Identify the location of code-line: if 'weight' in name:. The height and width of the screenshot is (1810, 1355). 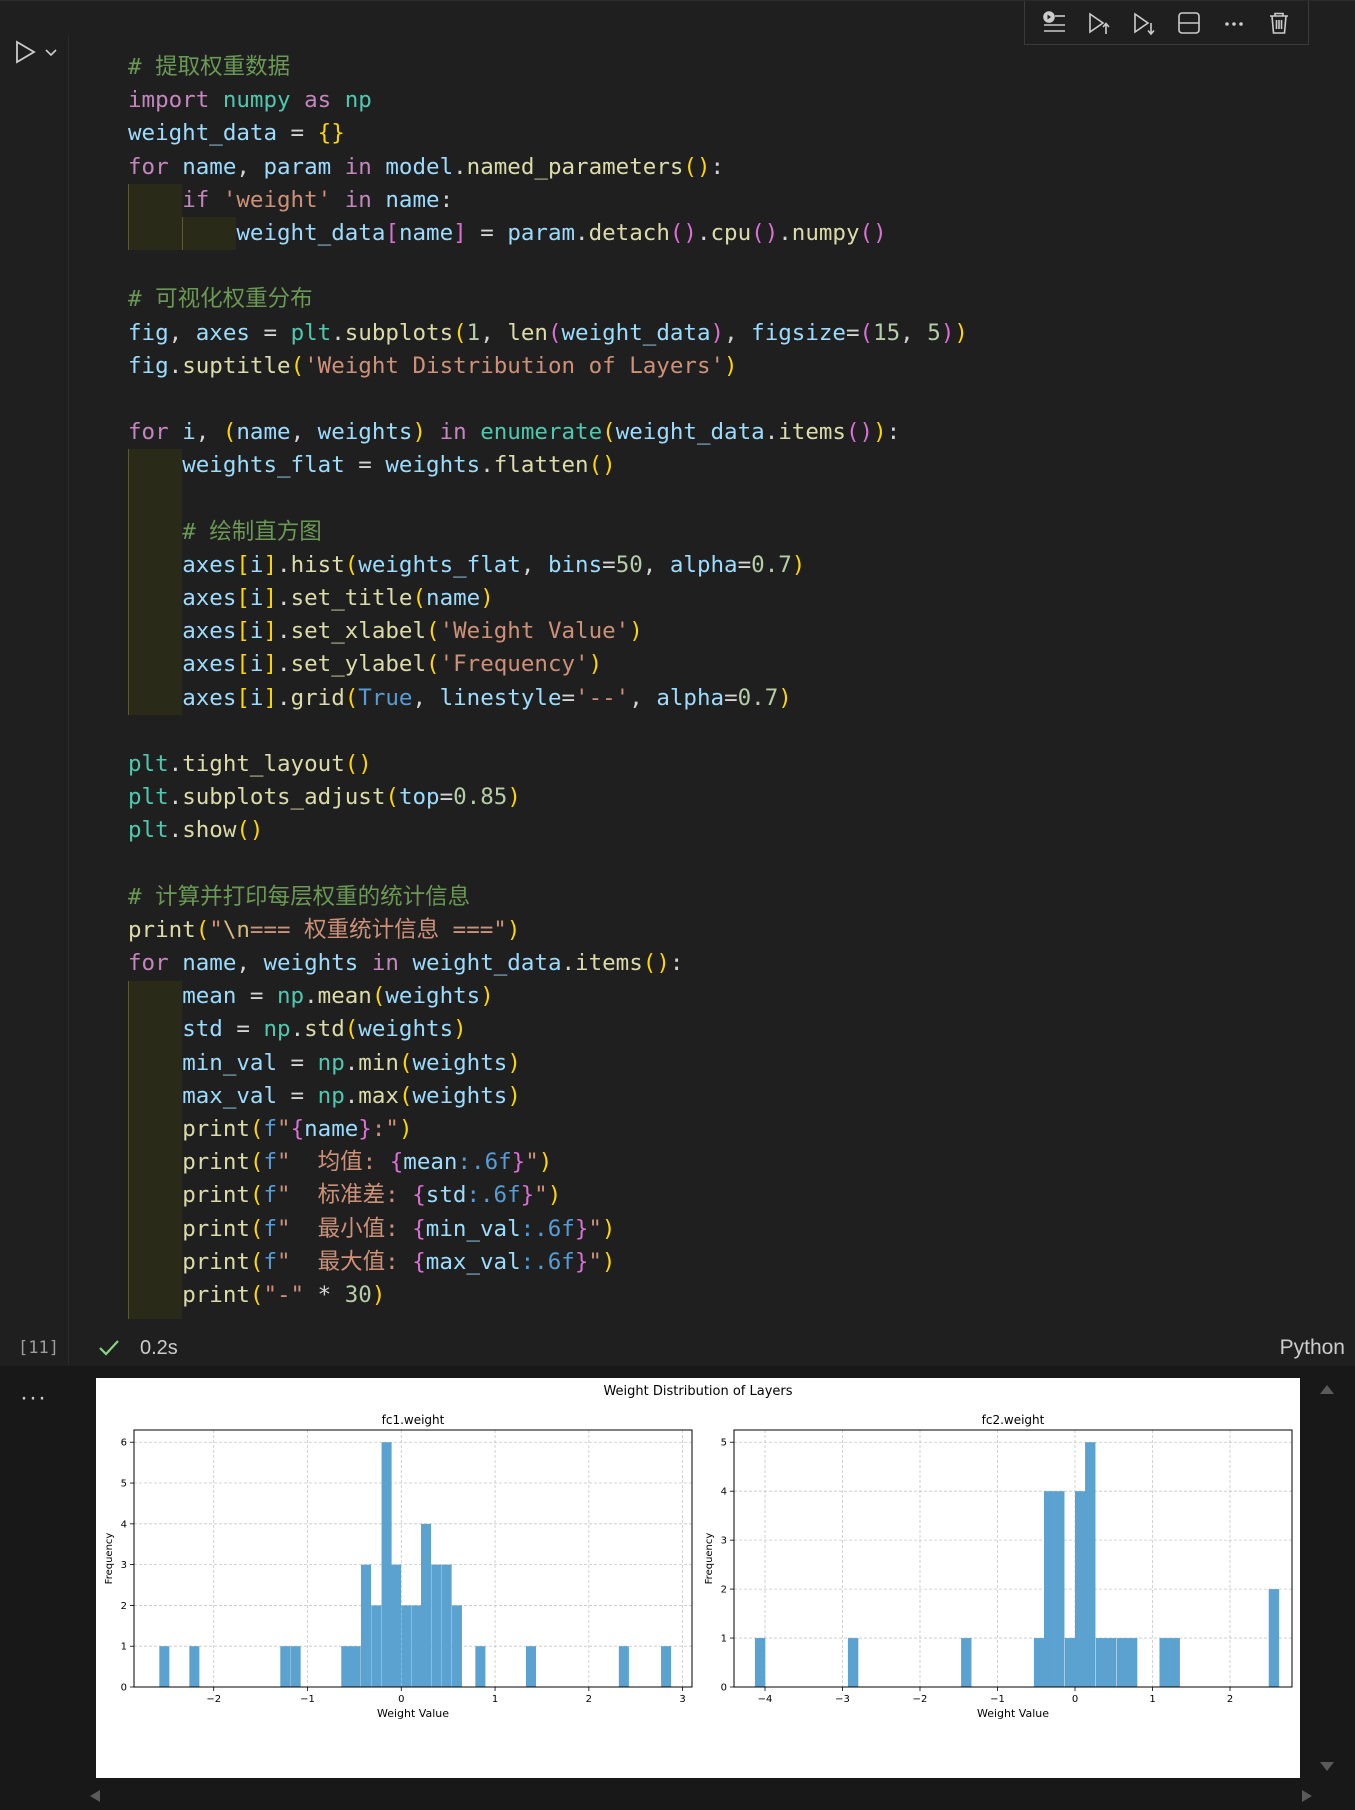
(548, 200).